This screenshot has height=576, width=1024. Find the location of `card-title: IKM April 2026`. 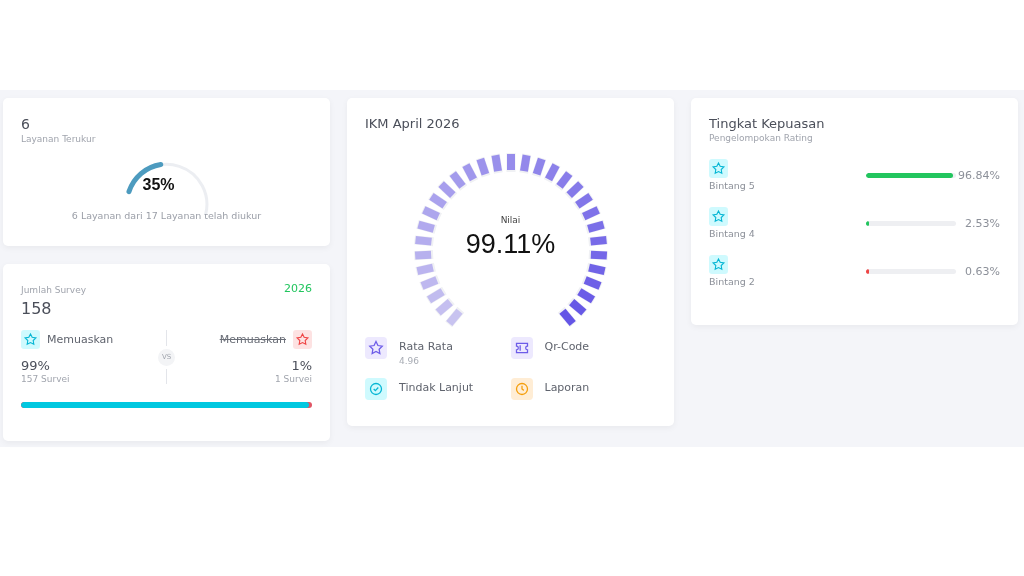

card-title: IKM April 2026 is located at coordinates (413, 123).